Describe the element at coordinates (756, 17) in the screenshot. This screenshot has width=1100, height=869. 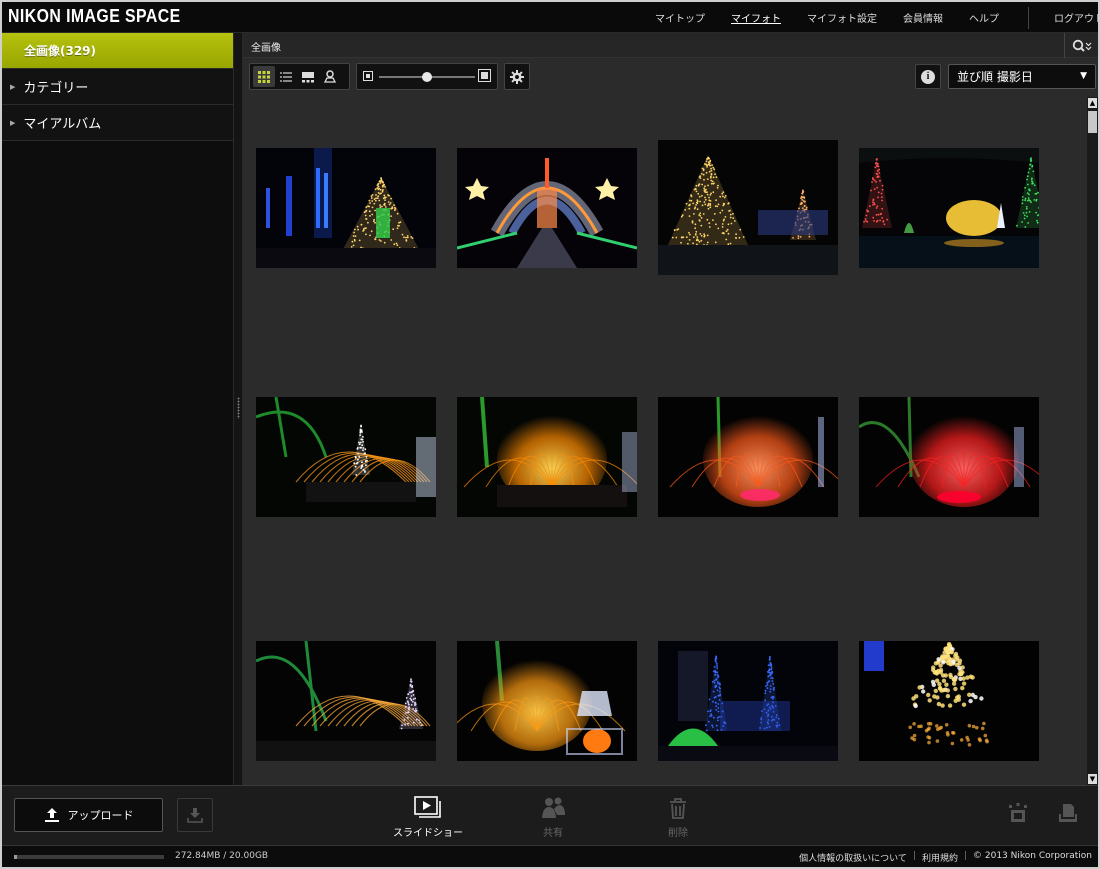
I see `nav-my-photo: マイフォト` at that location.